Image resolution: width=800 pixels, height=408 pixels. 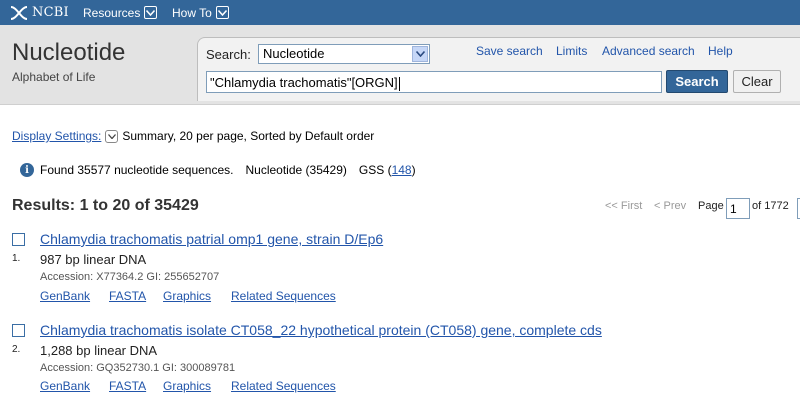 What do you see at coordinates (228, 54) in the screenshot?
I see `search-label: Search:` at bounding box center [228, 54].